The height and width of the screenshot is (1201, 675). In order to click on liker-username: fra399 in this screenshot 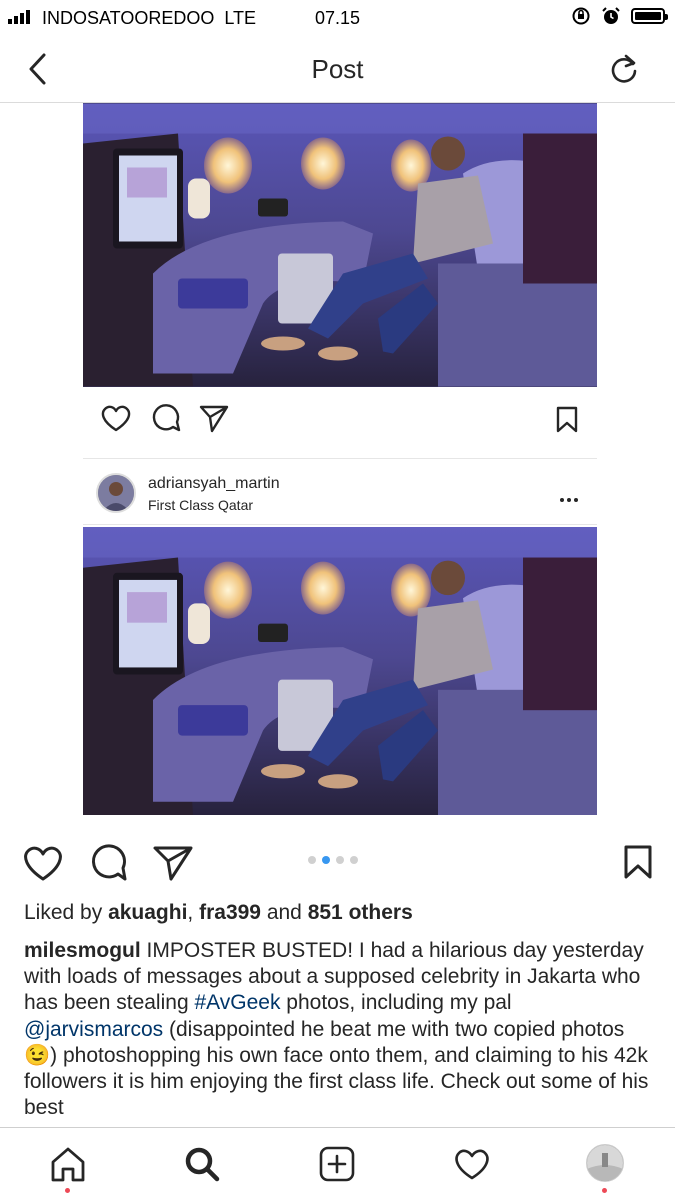, I will do `click(230, 912)`.